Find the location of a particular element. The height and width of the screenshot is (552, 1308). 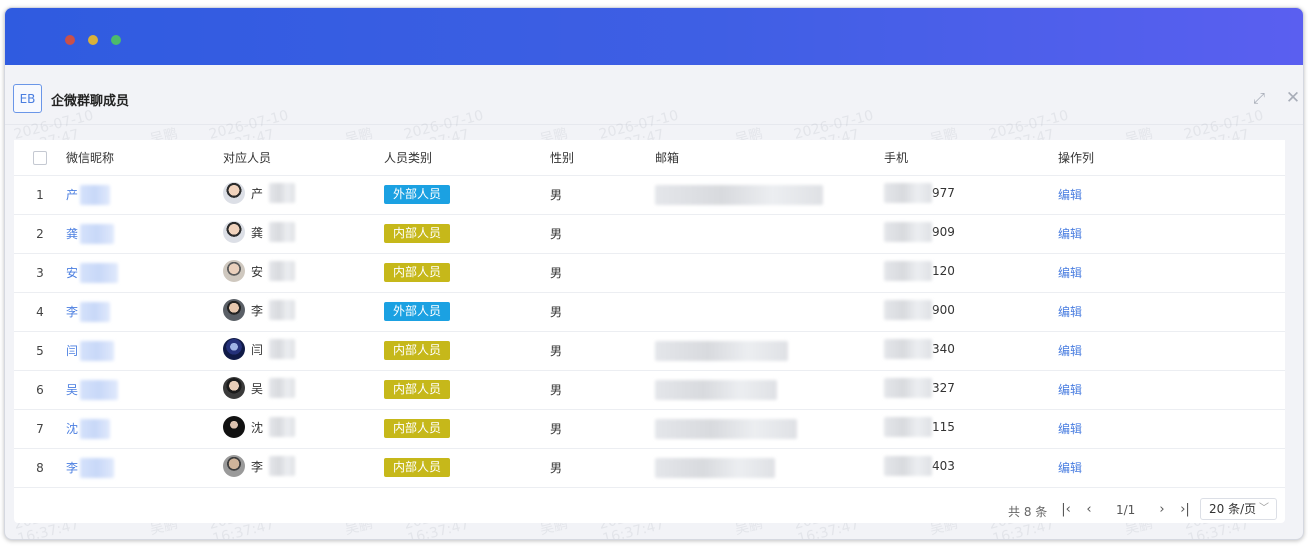

close-window-dot is located at coordinates (70, 40).